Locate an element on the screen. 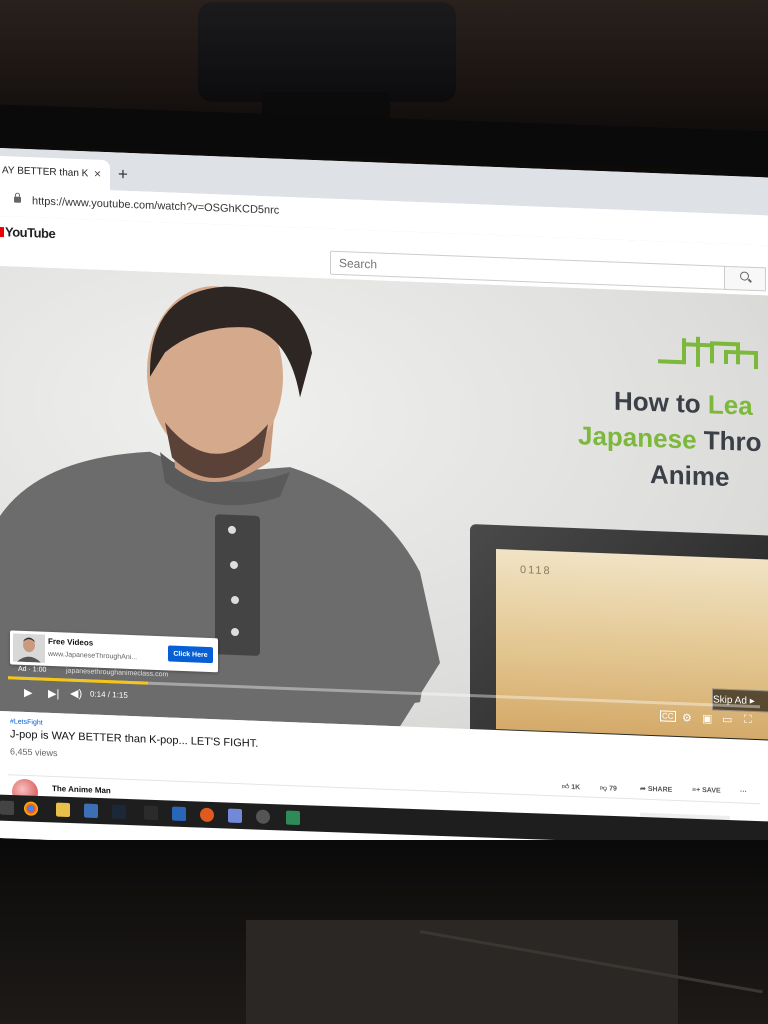  like-icon: 👍︎ is located at coordinates (567, 787).